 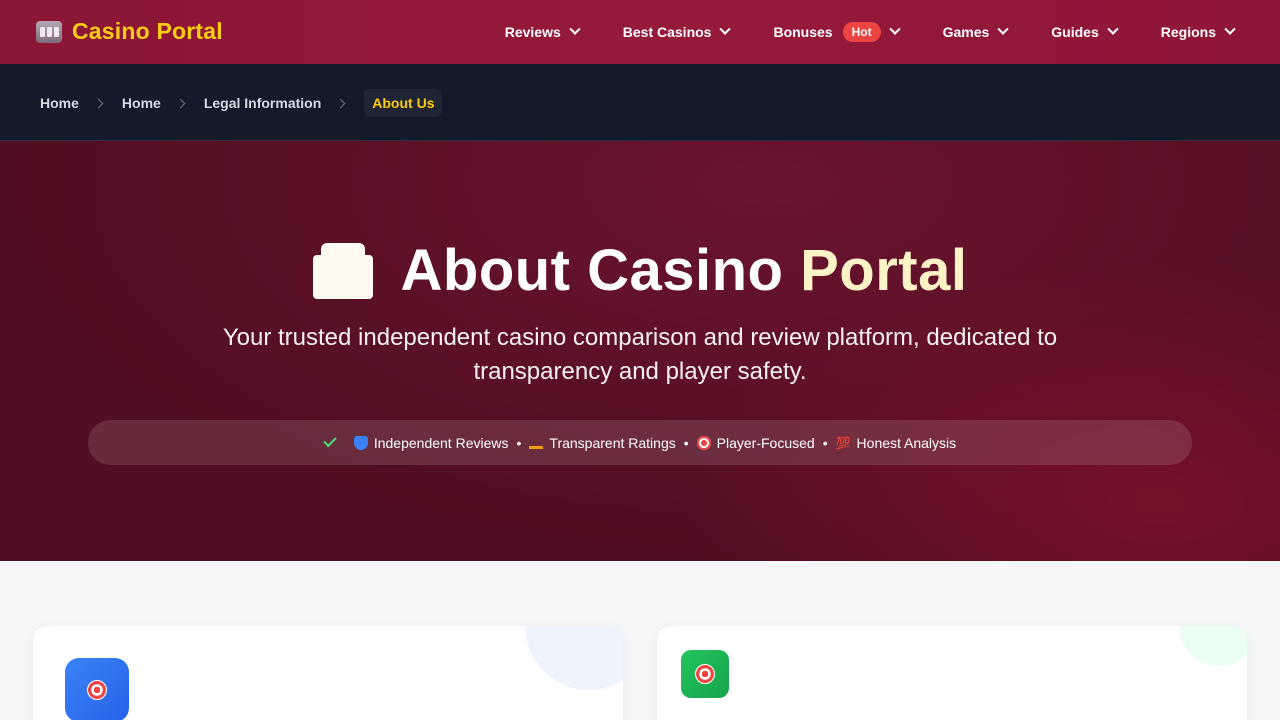 I want to click on brand-logo: Casino Portal, so click(x=129, y=31).